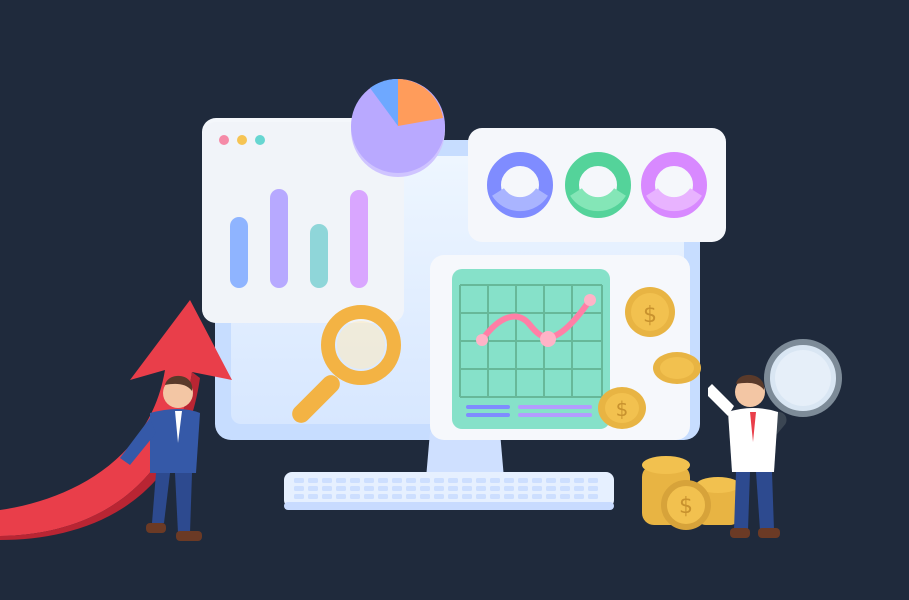  What do you see at coordinates (398, 128) in the screenshot?
I see `pie-chart-icon` at bounding box center [398, 128].